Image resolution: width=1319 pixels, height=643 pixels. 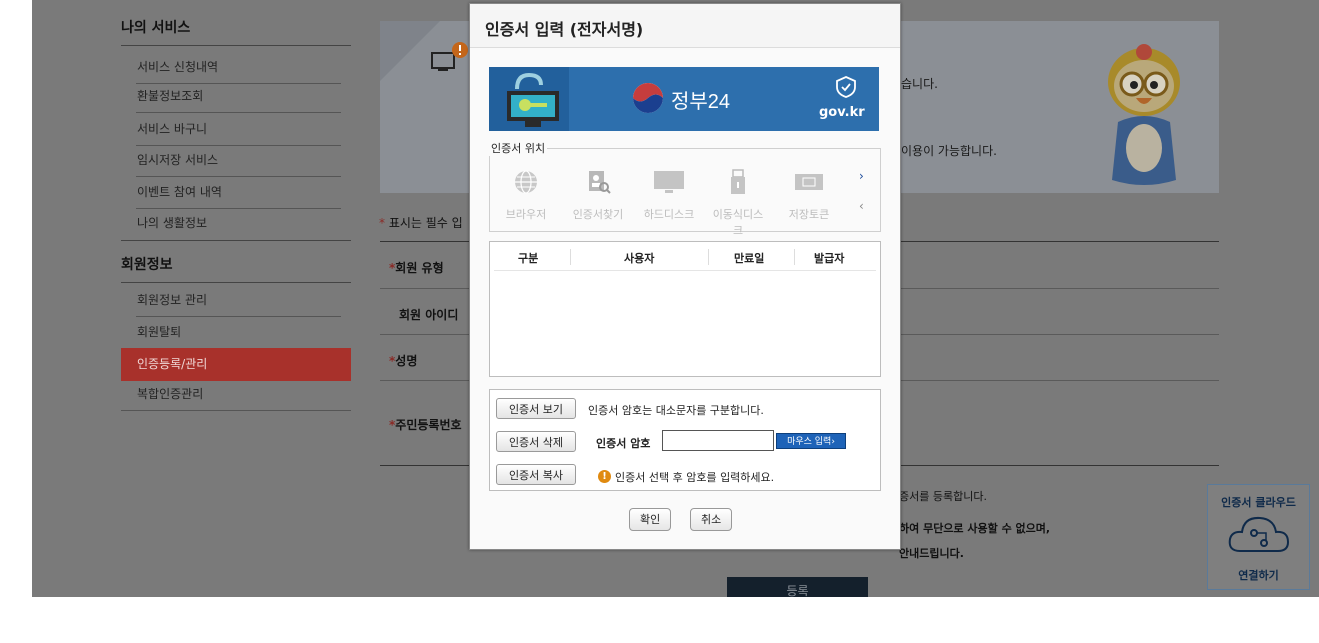 I want to click on next-arrow-icon: ›, so click(x=861, y=176).